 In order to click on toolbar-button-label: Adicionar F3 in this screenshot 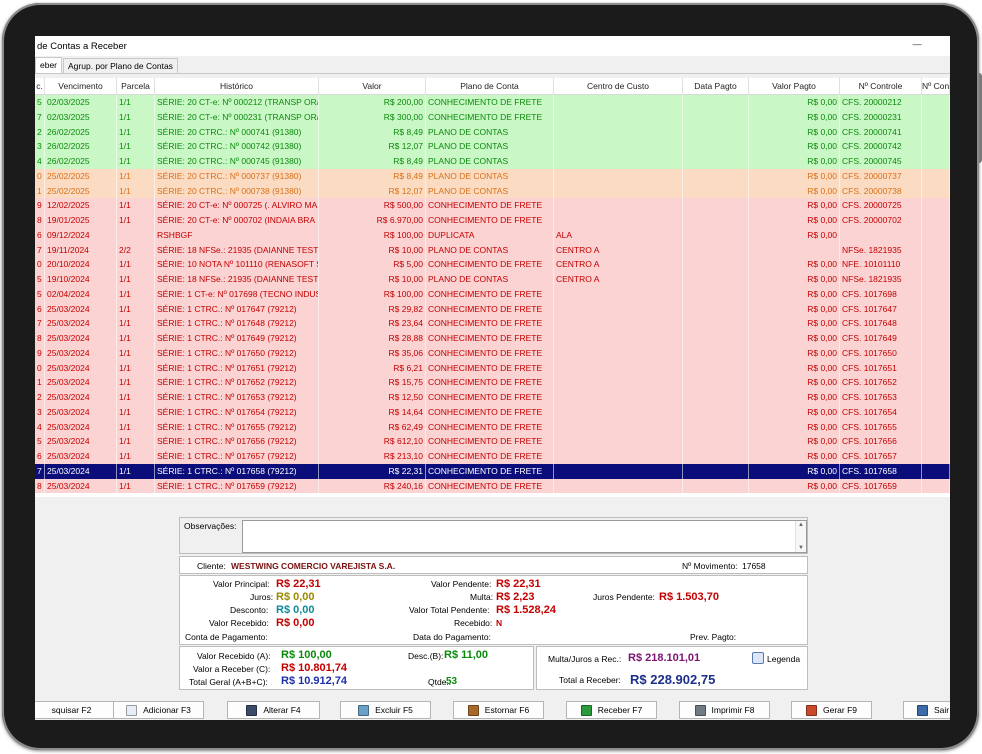, I will do `click(167, 710)`.